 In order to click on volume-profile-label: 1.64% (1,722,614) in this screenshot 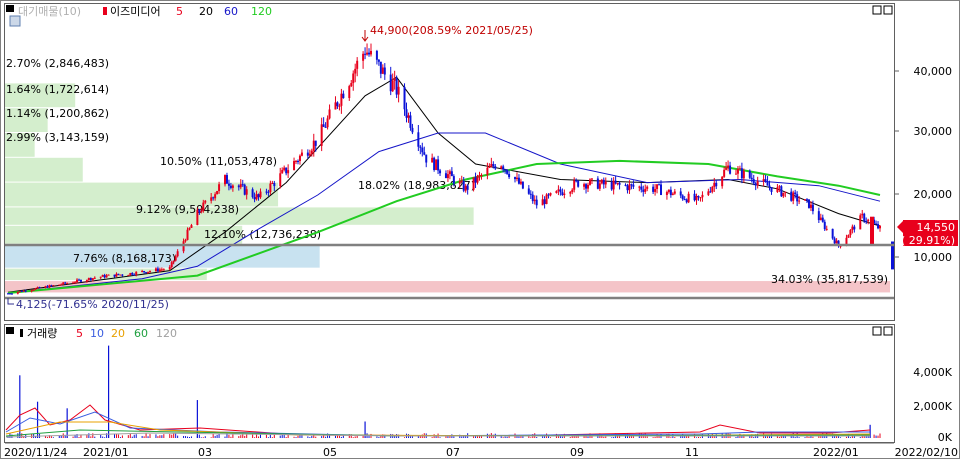, I will do `click(57, 89)`.